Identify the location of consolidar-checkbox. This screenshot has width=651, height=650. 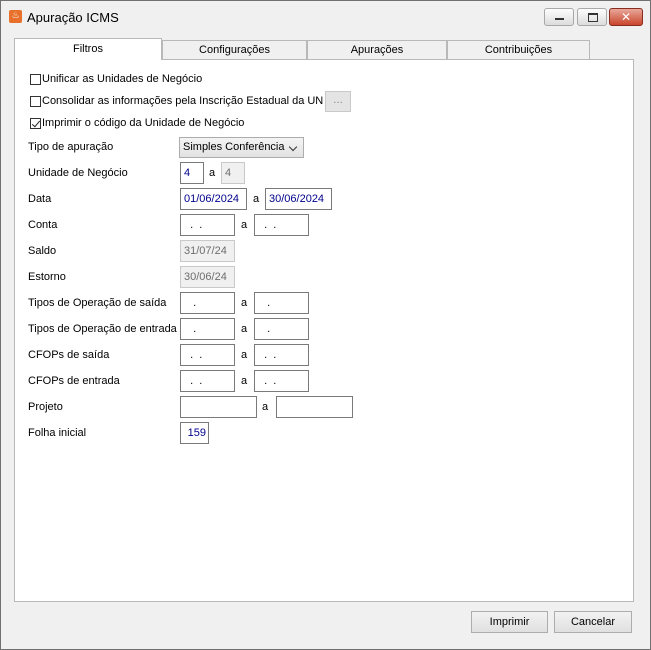
(35, 101).